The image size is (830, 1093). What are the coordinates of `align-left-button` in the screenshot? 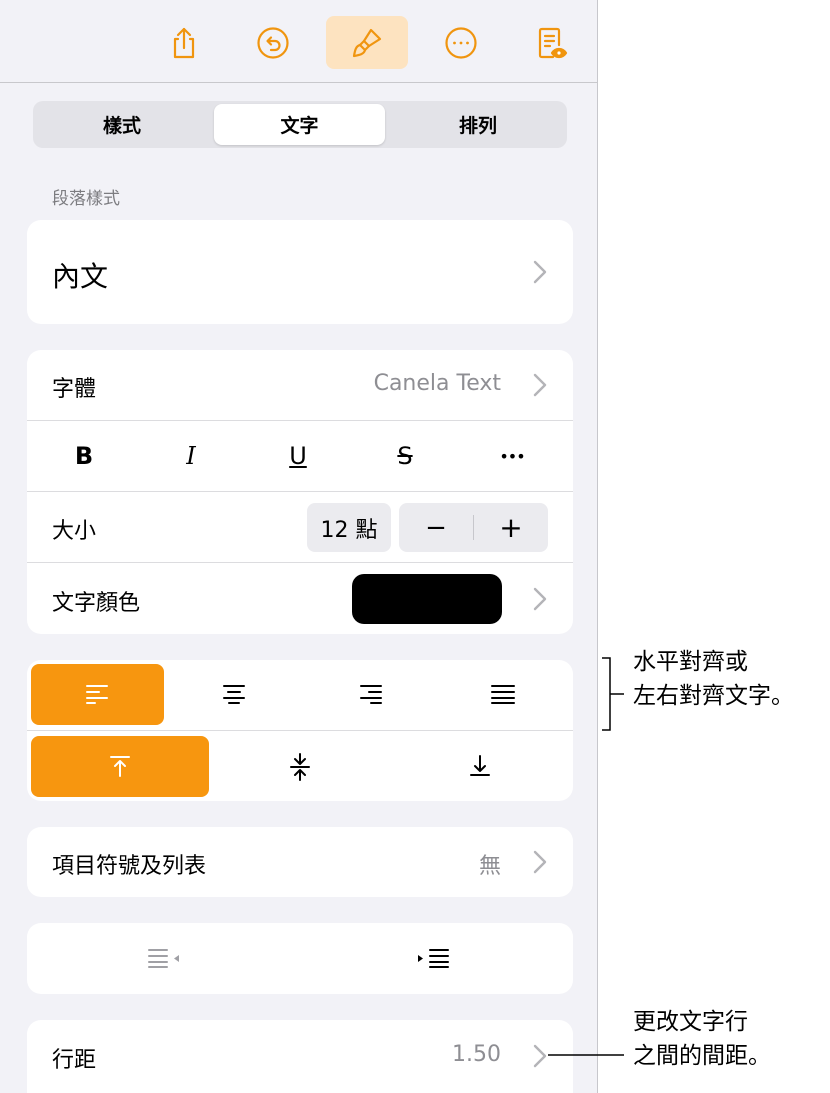 It's located at (97, 694).